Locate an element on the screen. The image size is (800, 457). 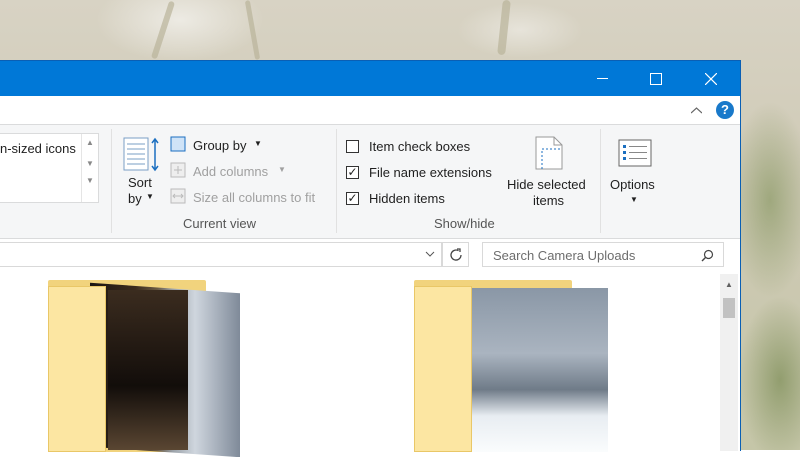
file-name-extensions-label: File name extensions is located at coordinates (430, 172).